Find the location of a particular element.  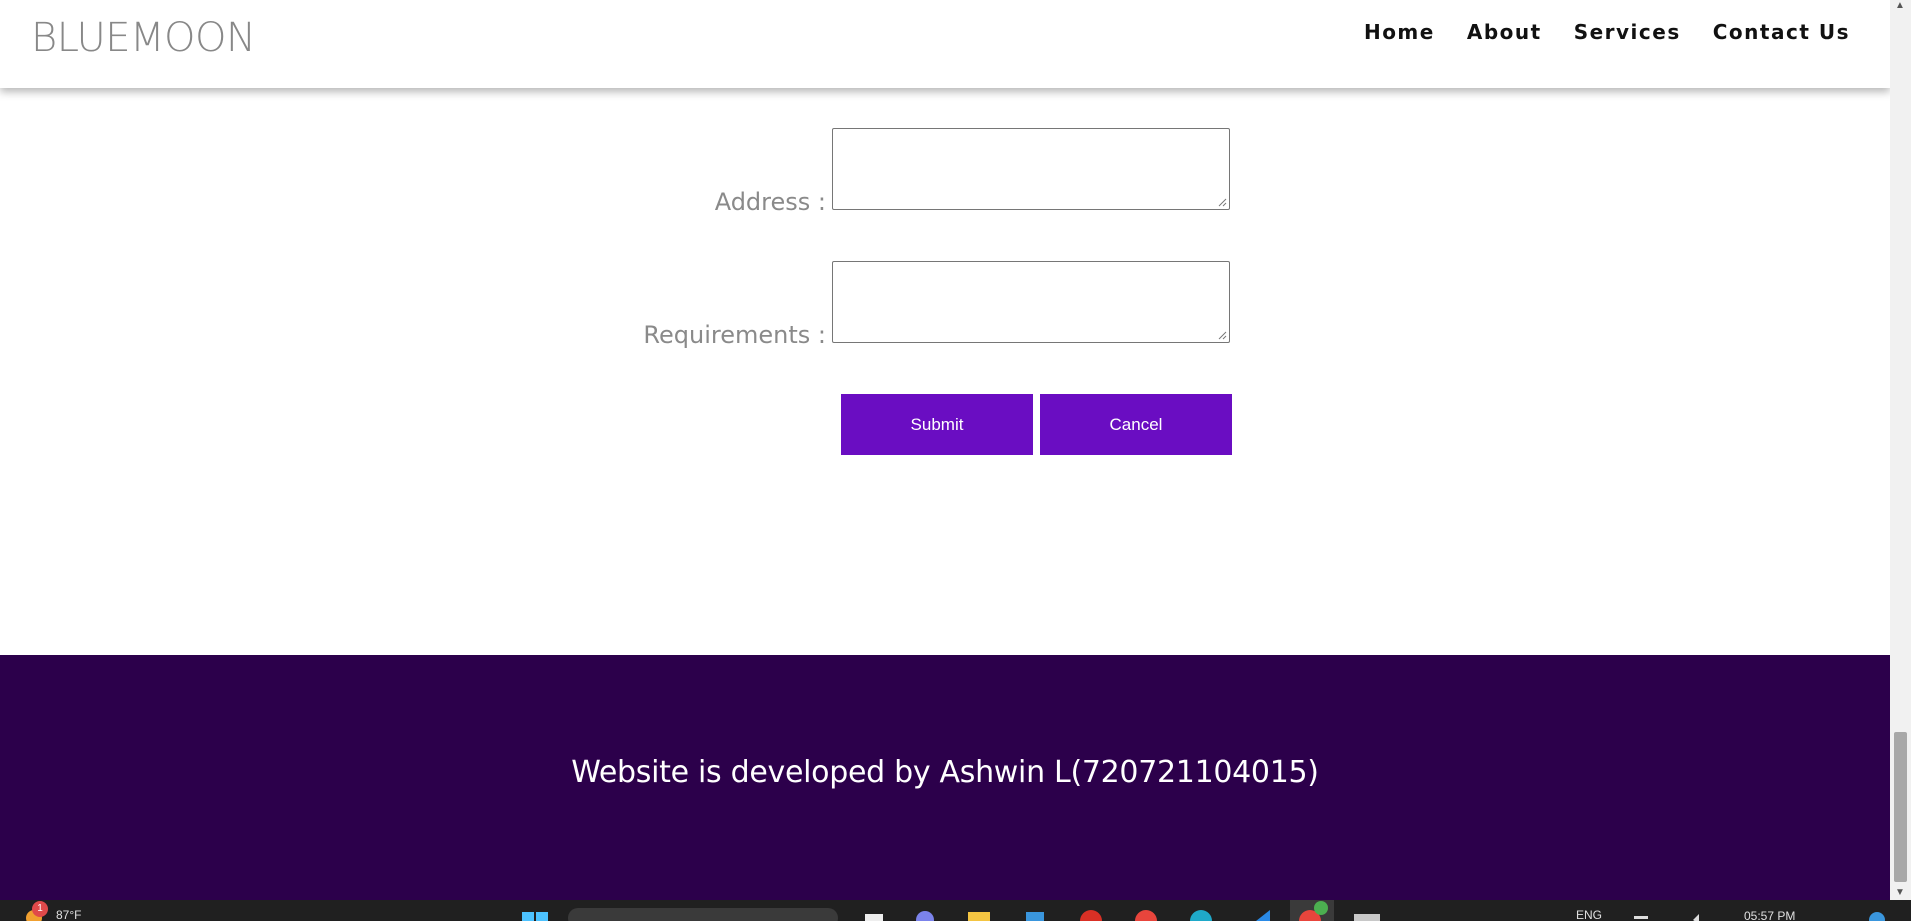

address-label: Address : is located at coordinates (770, 202).